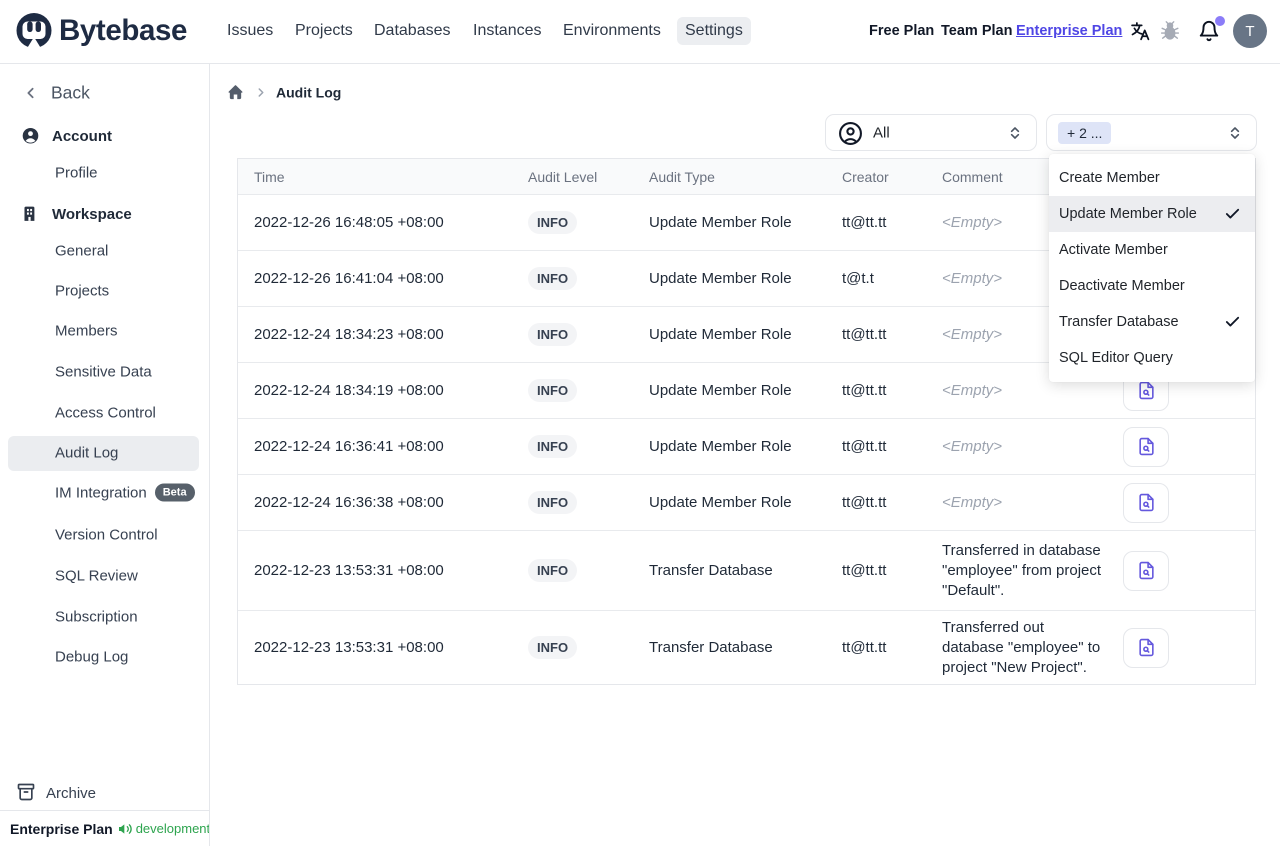 This screenshot has height=846, width=1280. I want to click on svg-text: Bytebase, so click(123, 30).